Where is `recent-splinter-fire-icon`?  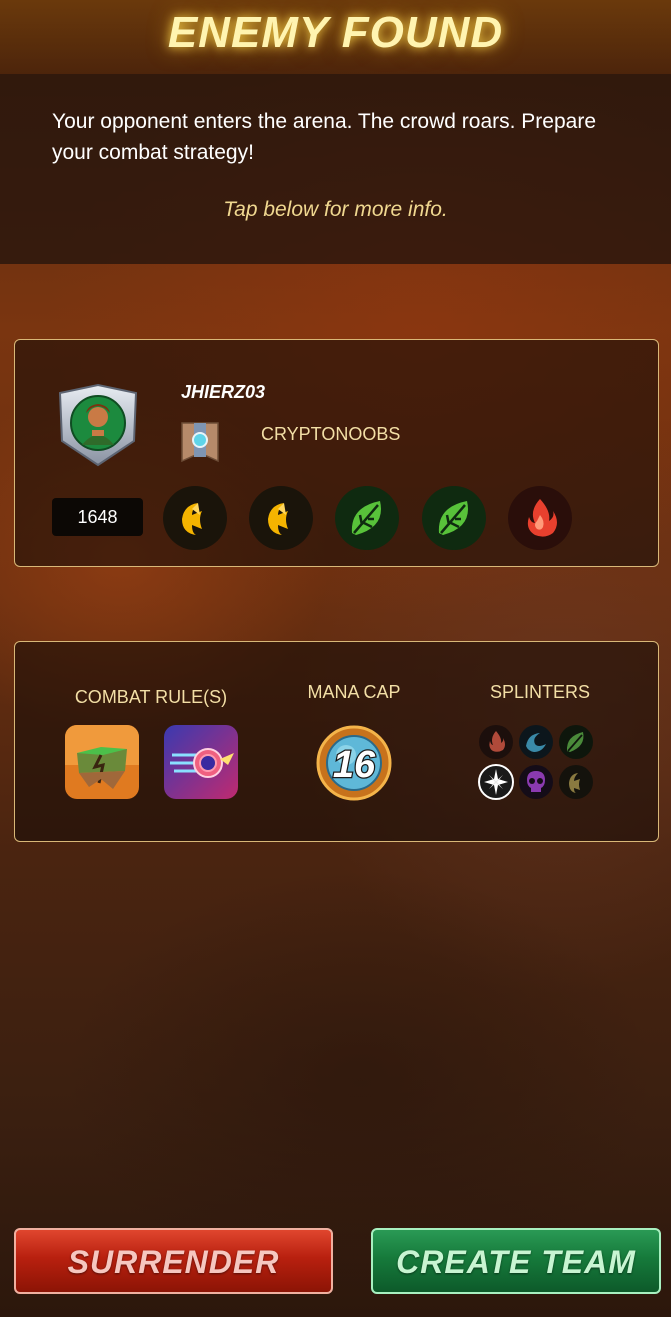
recent-splinter-fire-icon is located at coordinates (540, 518).